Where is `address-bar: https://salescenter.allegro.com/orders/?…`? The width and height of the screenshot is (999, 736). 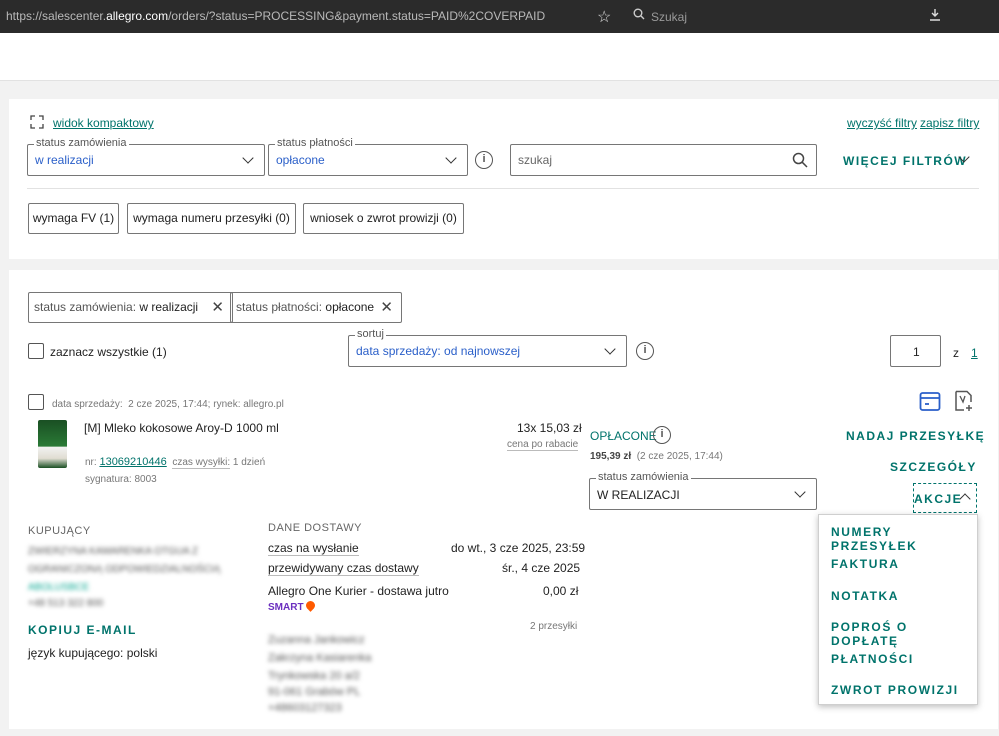
address-bar: https://salescenter.allegro.com/orders/?… is located at coordinates (275, 16).